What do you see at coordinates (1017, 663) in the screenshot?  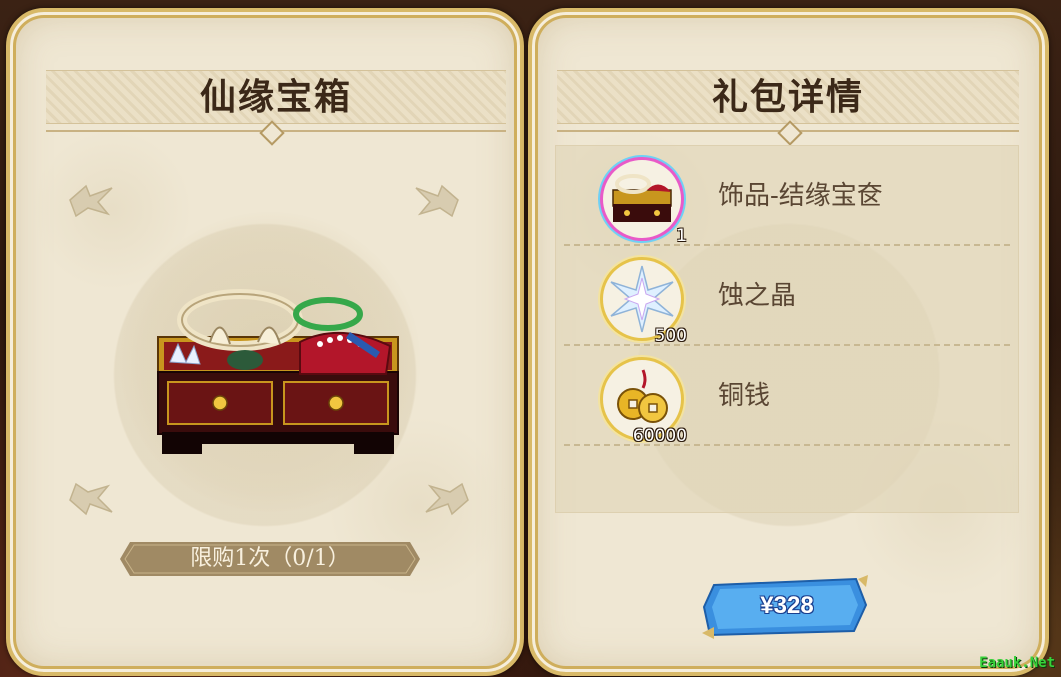 I see `watermark: Eaauk.Net` at bounding box center [1017, 663].